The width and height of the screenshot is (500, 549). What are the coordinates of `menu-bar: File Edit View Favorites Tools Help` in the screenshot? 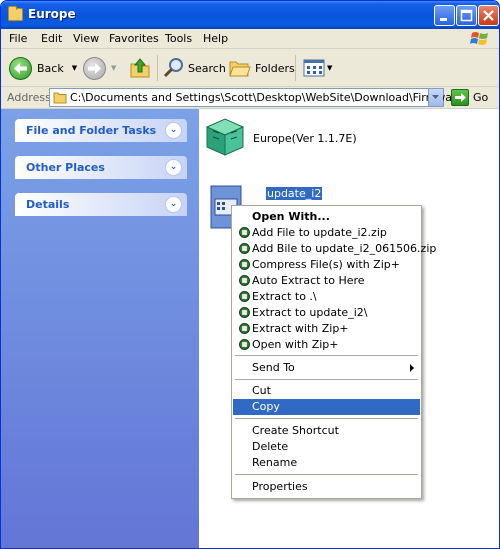 It's located at (250, 39).